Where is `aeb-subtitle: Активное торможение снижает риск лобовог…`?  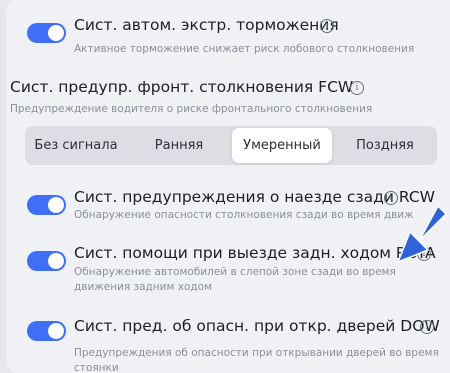 aeb-subtitle: Активное торможение снижает риск лобовог… is located at coordinates (244, 49).